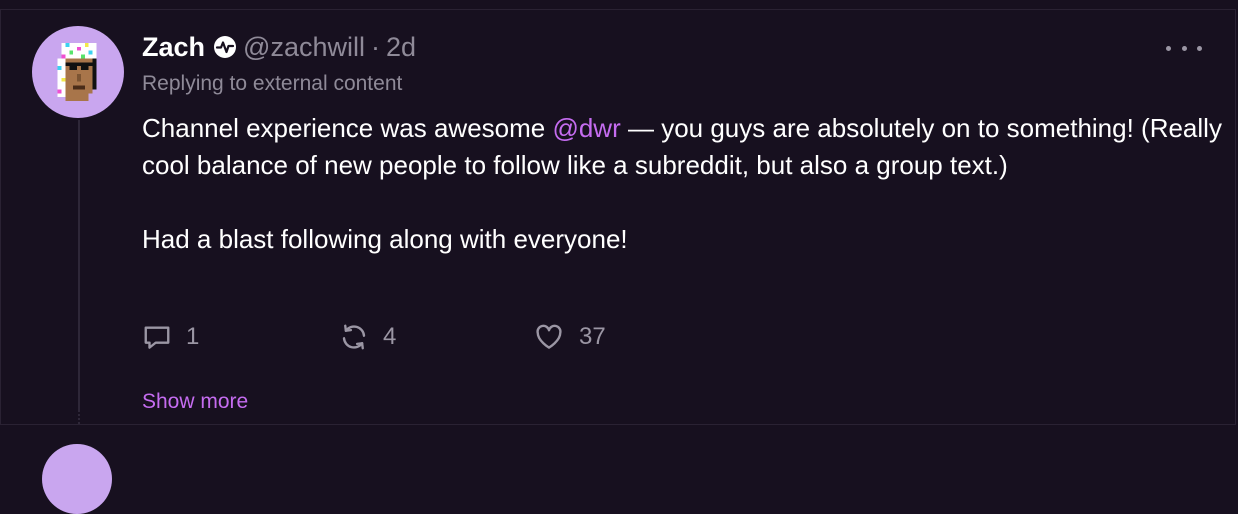 This screenshot has height=514, width=1238. Describe the element at coordinates (173, 47) in the screenshot. I see `author-name: Zach` at that location.